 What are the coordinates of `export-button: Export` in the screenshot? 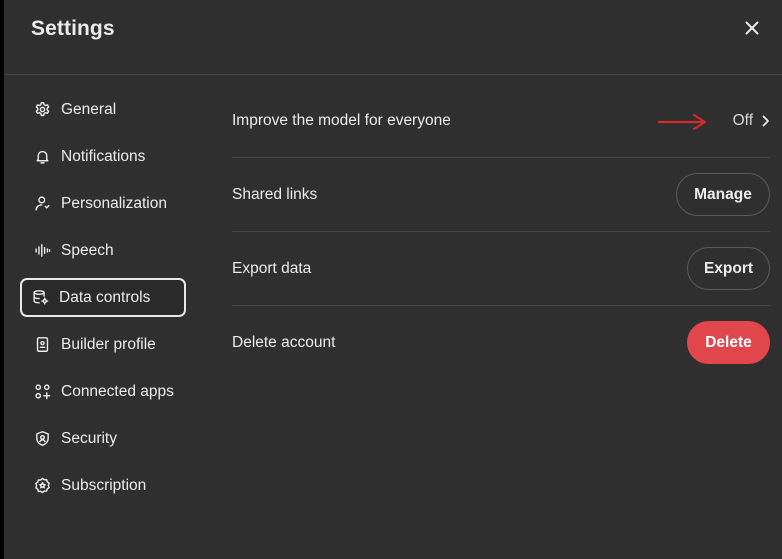 It's located at (728, 268).